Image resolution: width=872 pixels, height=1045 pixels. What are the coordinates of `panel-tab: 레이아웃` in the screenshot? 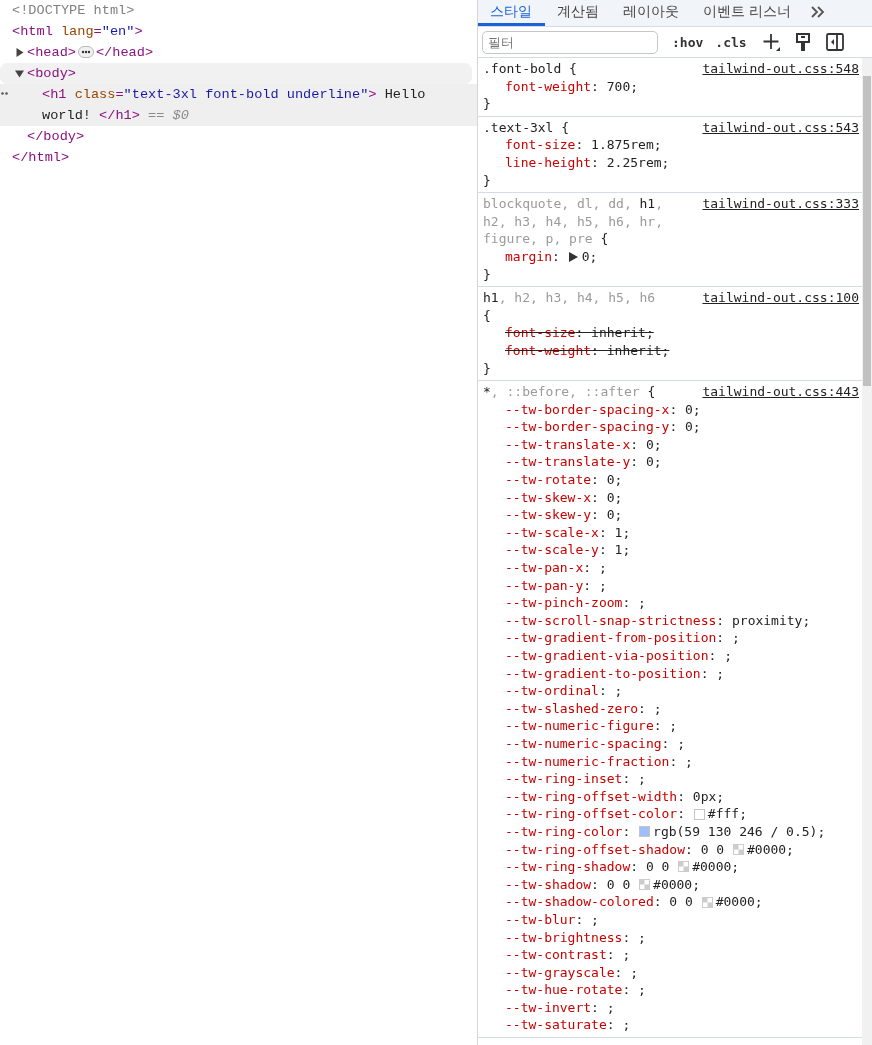 It's located at (651, 13).